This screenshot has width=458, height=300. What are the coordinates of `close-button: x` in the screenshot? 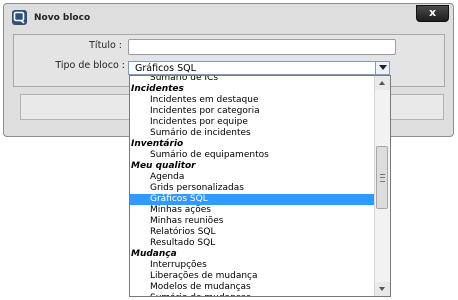 It's located at (432, 13).